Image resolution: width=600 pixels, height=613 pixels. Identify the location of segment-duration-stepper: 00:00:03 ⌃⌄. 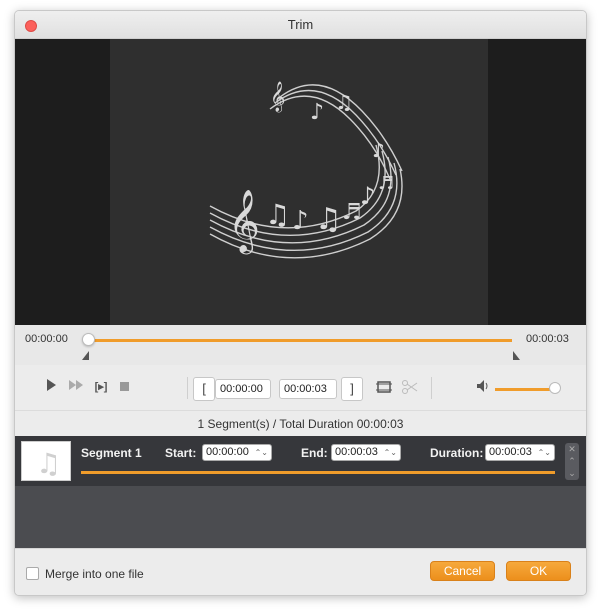
(520, 452).